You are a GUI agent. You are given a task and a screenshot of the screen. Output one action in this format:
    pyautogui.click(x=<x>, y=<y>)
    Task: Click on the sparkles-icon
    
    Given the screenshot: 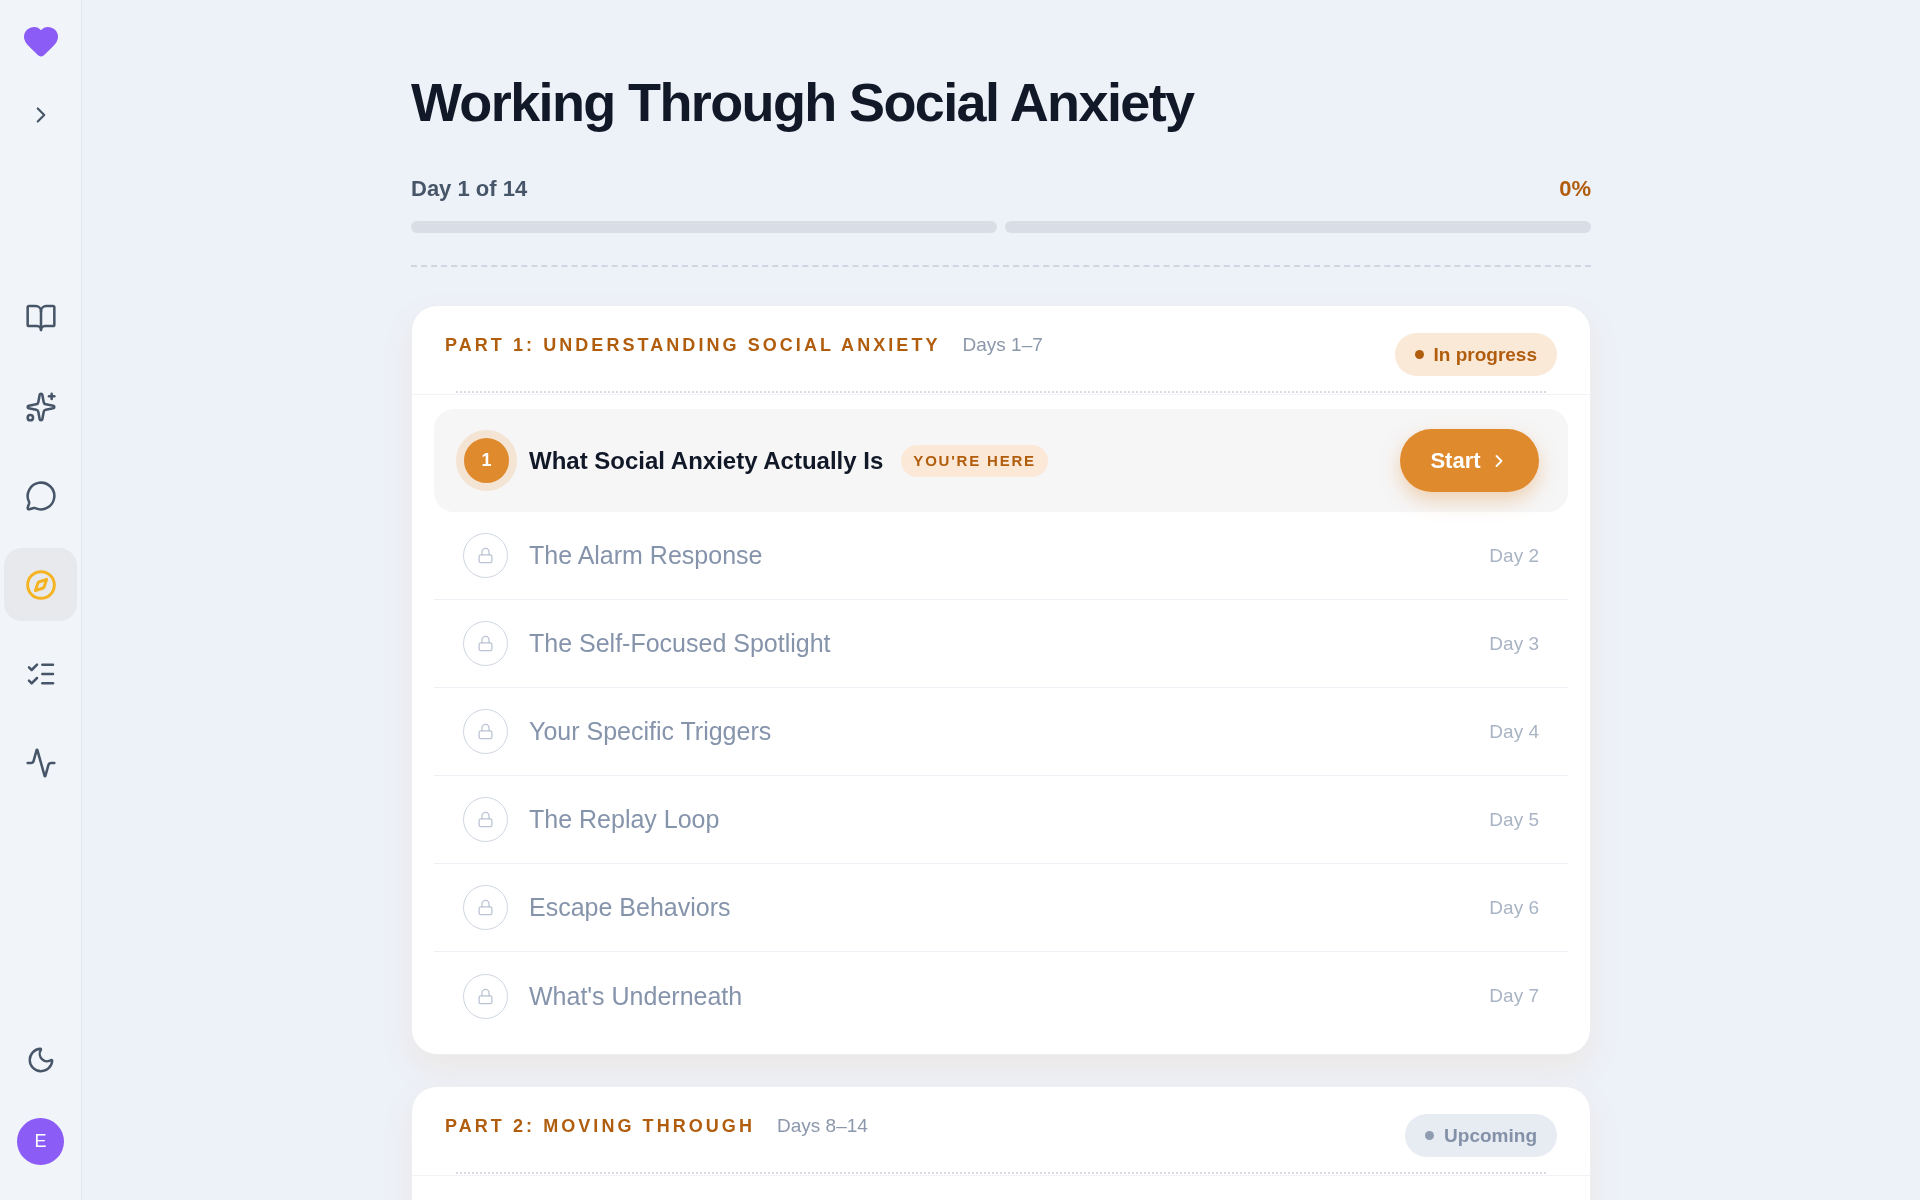 What is the action you would take?
    pyautogui.click(x=40, y=406)
    